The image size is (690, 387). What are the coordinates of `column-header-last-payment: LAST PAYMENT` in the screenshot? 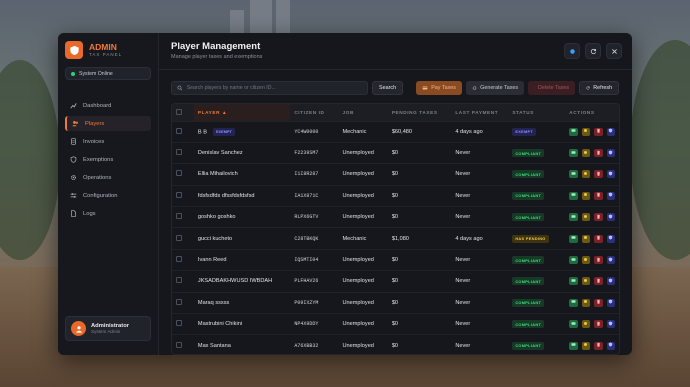 It's located at (480, 112).